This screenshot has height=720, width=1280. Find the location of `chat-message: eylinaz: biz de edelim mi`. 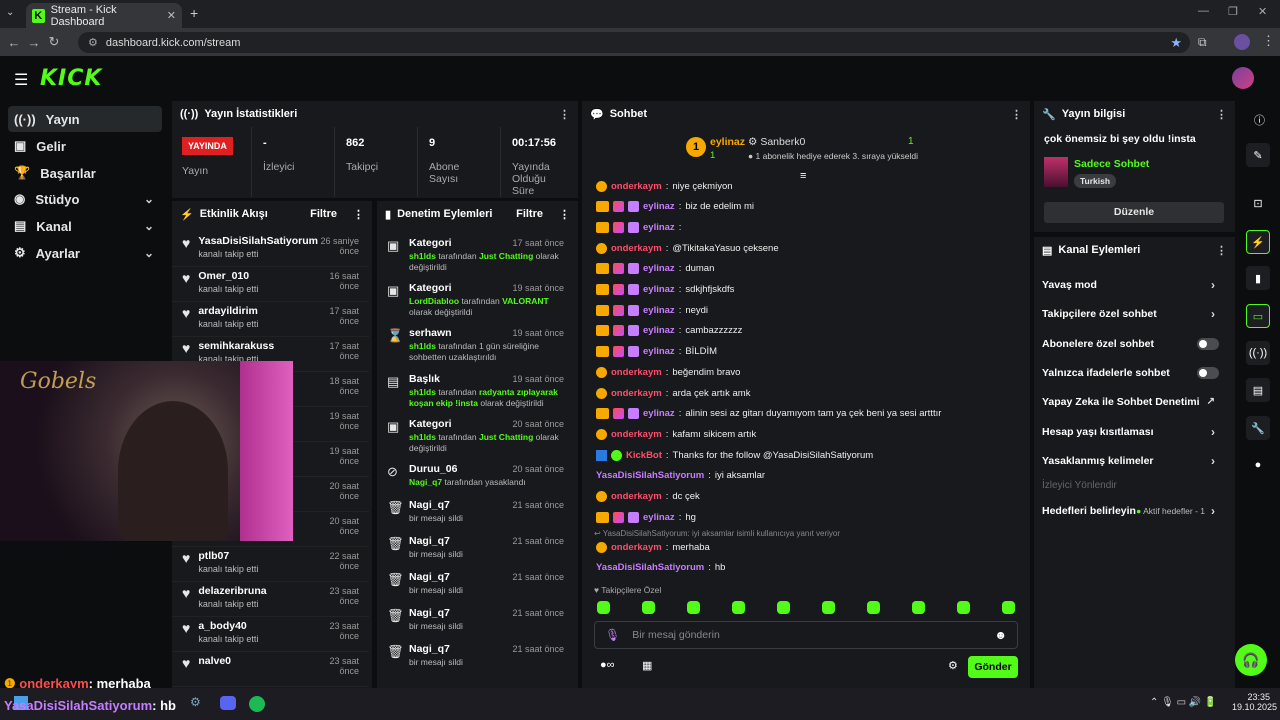

chat-message: eylinaz: biz de edelim mi is located at coordinates (675, 207).